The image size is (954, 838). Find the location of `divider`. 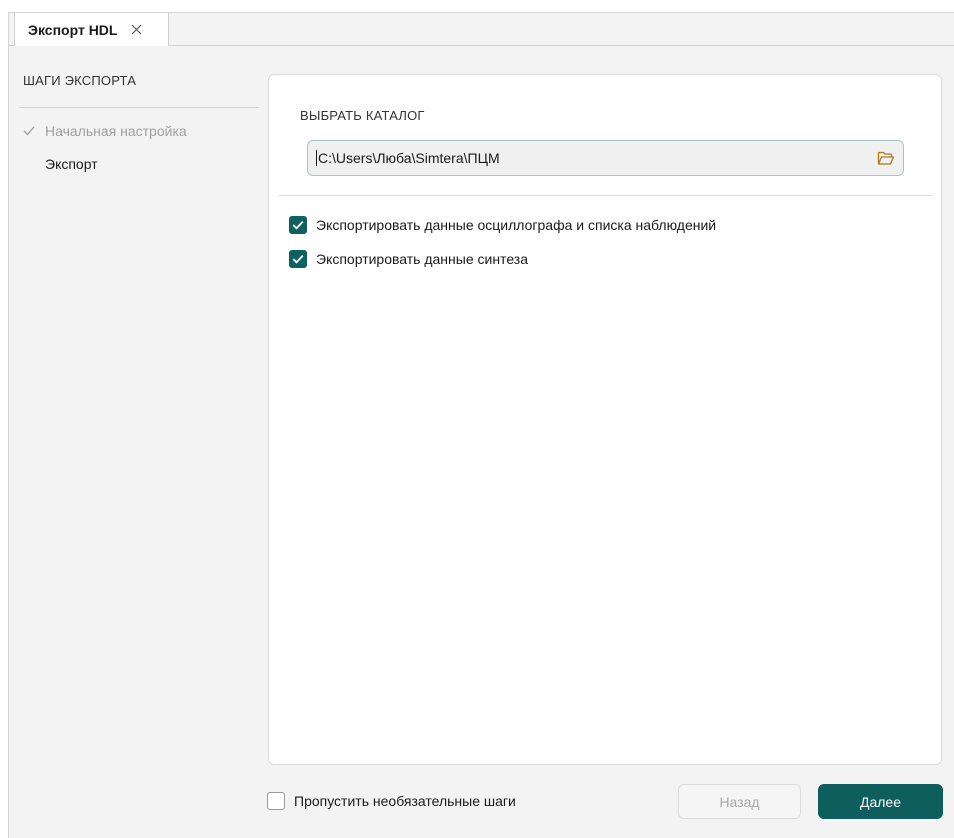

divider is located at coordinates (605, 195).